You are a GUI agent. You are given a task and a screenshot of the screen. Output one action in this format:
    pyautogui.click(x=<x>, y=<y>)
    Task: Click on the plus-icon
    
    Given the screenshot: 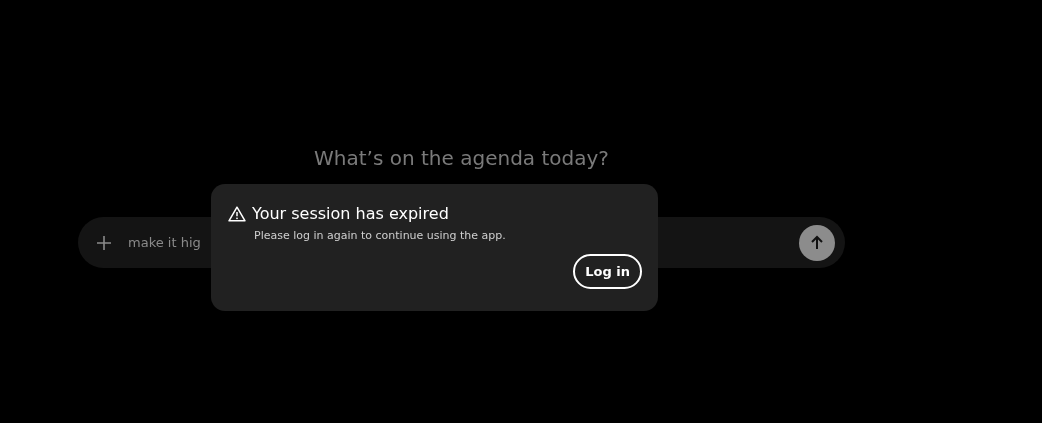 What is the action you would take?
    pyautogui.click(x=104, y=242)
    